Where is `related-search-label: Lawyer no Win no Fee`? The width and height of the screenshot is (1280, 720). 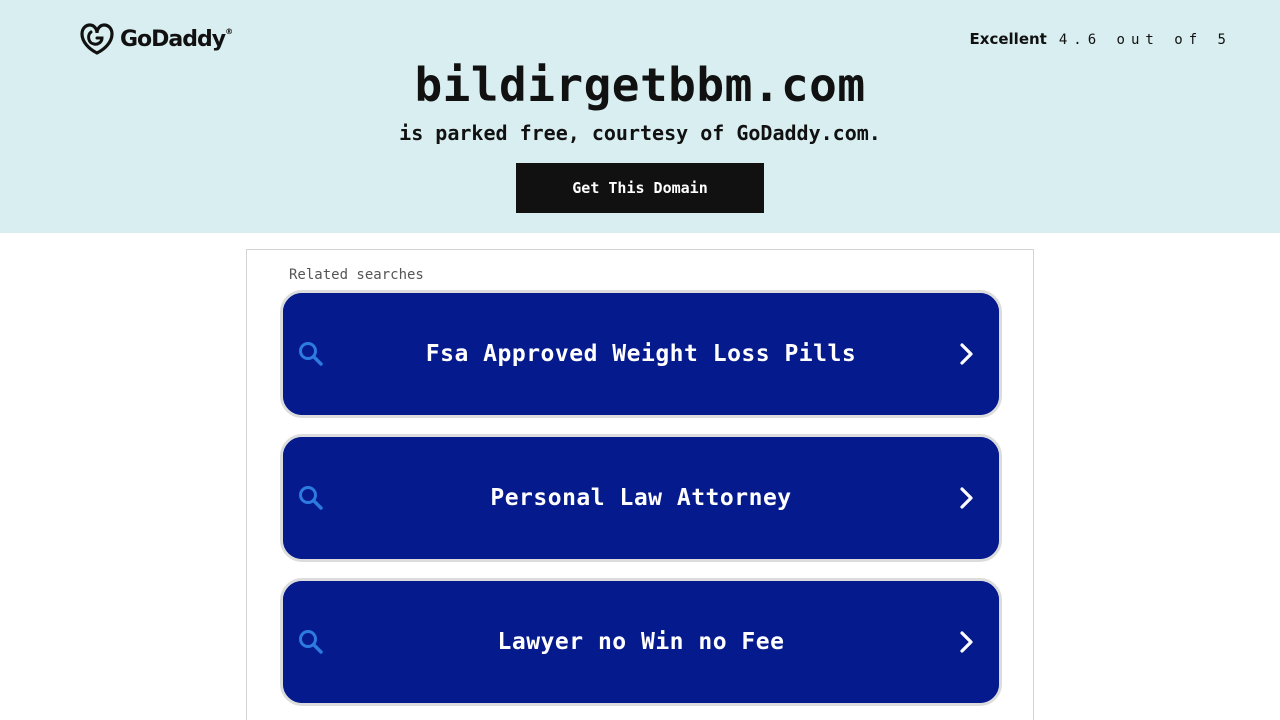 related-search-label: Lawyer no Win no Fee is located at coordinates (641, 642).